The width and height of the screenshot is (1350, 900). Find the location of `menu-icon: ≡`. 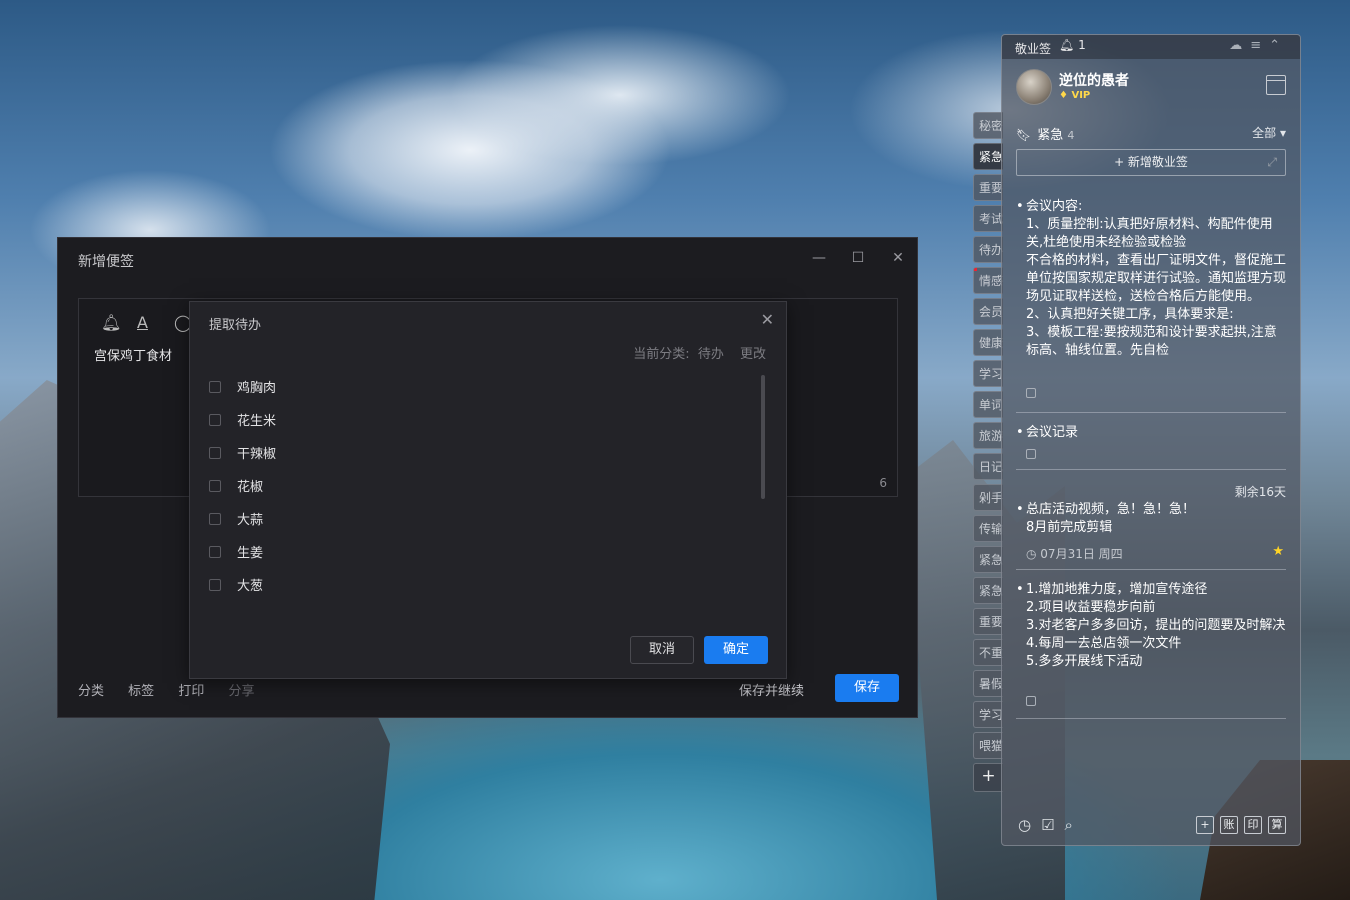

menu-icon: ≡ is located at coordinates (1259, 45).